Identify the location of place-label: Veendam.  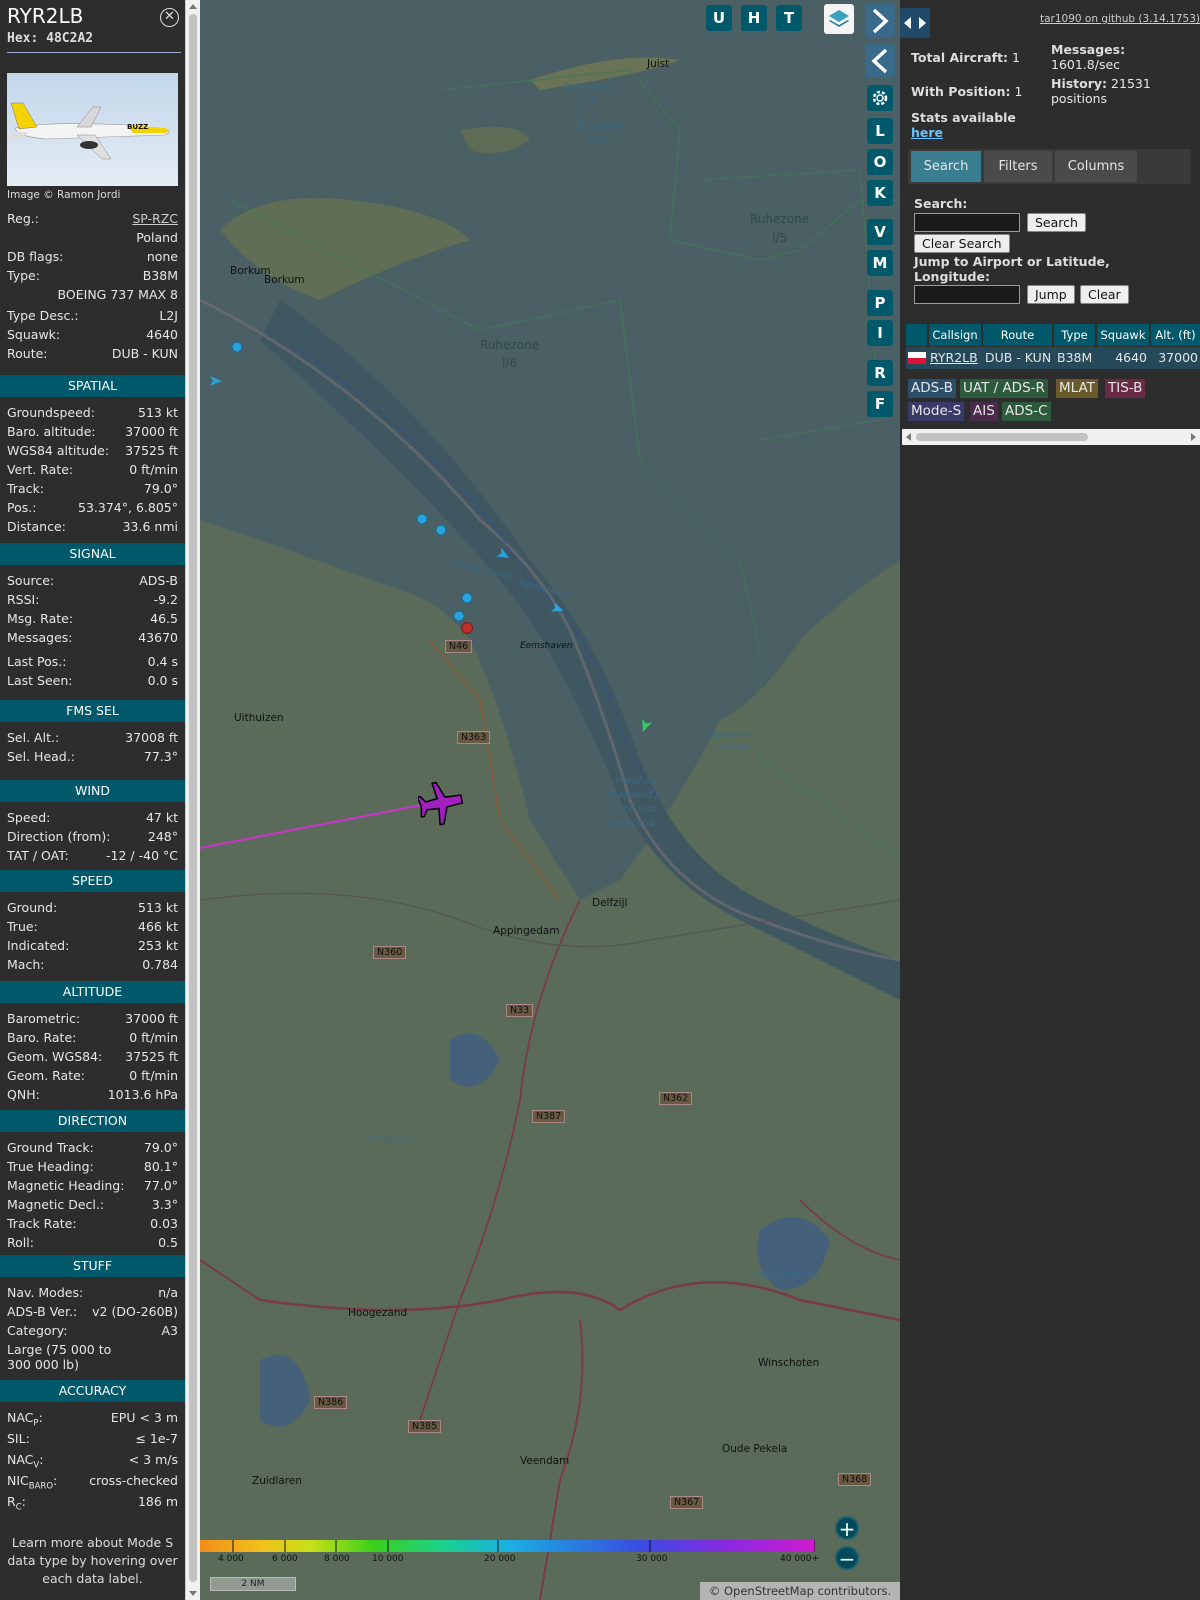
(545, 1461).